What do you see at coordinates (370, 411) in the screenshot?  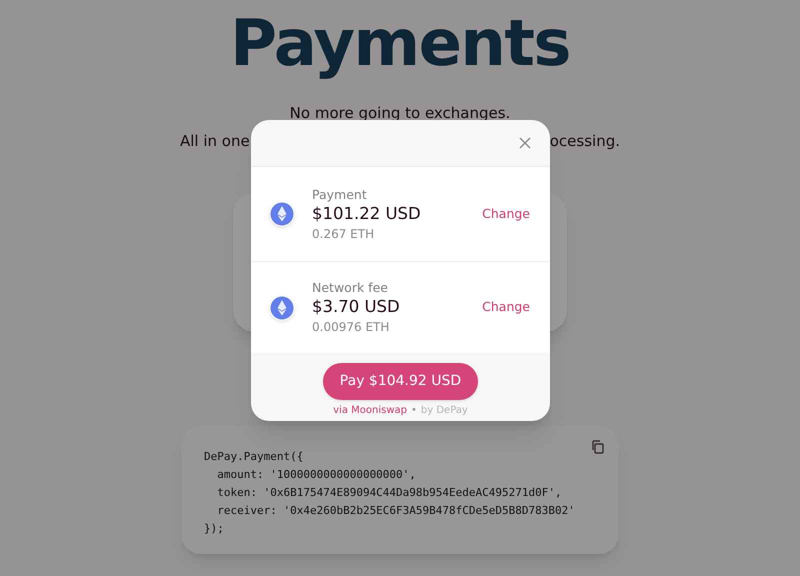 I see `provider-link: via Mooniswap` at bounding box center [370, 411].